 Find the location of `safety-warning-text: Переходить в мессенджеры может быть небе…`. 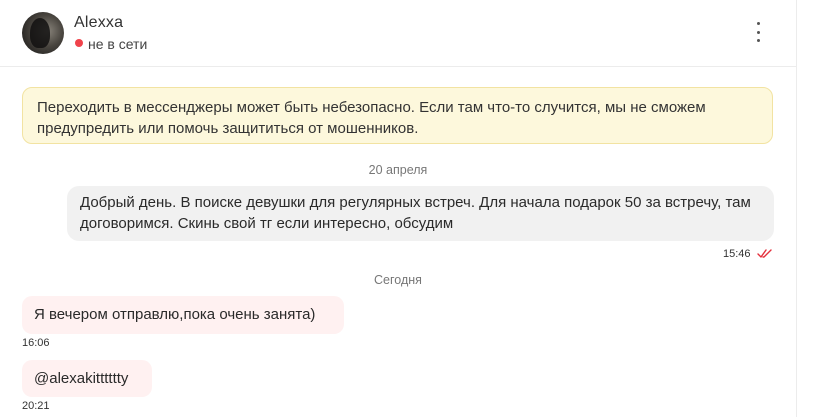

safety-warning-text: Переходить в мессенджеры может быть небе… is located at coordinates (371, 118).